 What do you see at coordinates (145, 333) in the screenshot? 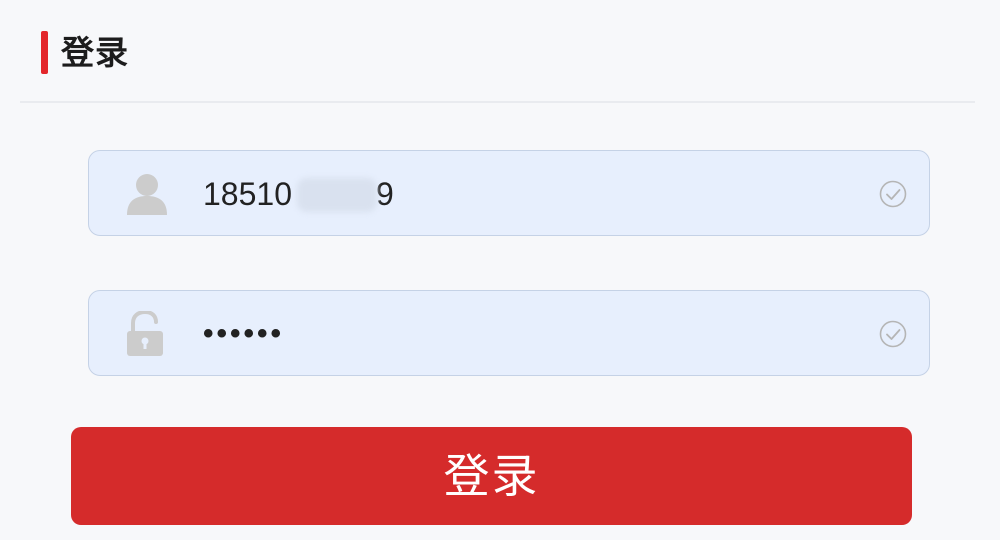
I see `unlock-icon` at bounding box center [145, 333].